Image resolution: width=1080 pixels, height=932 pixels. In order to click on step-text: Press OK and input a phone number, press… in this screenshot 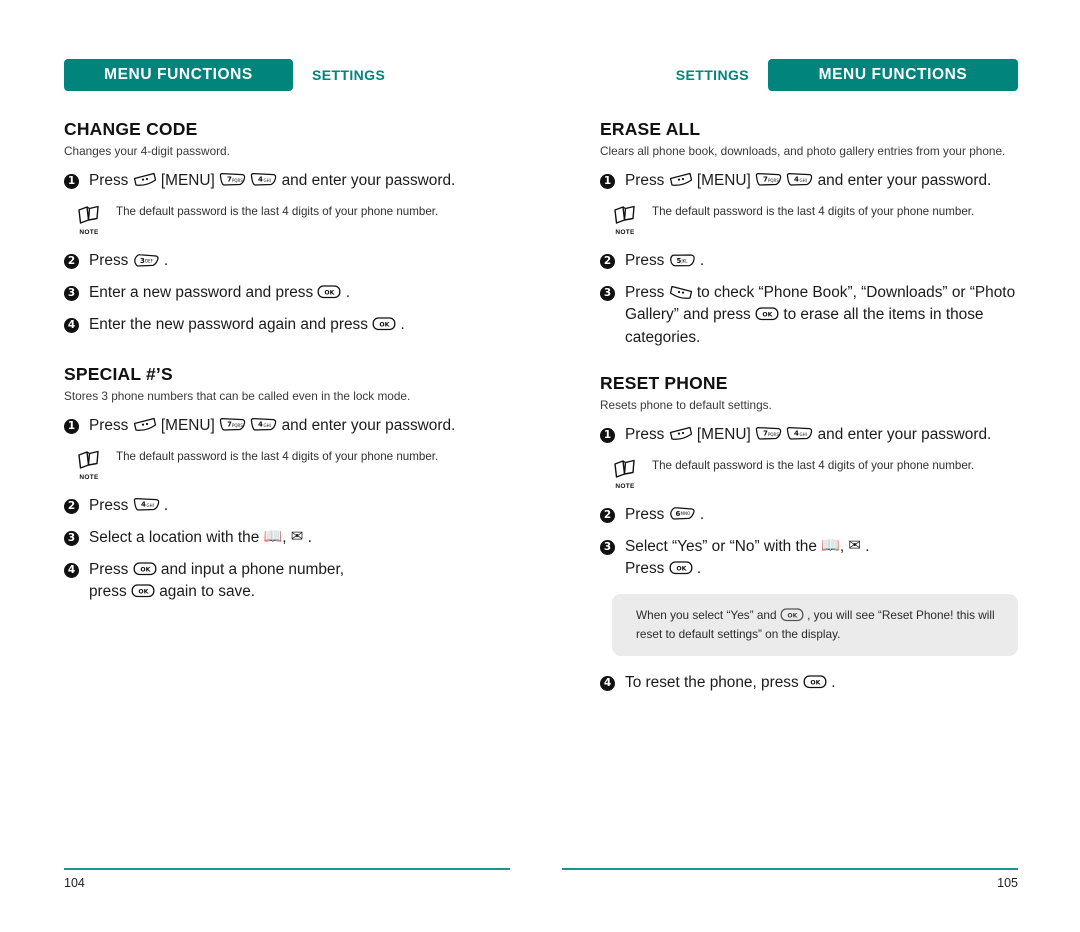, I will do `click(216, 581)`.